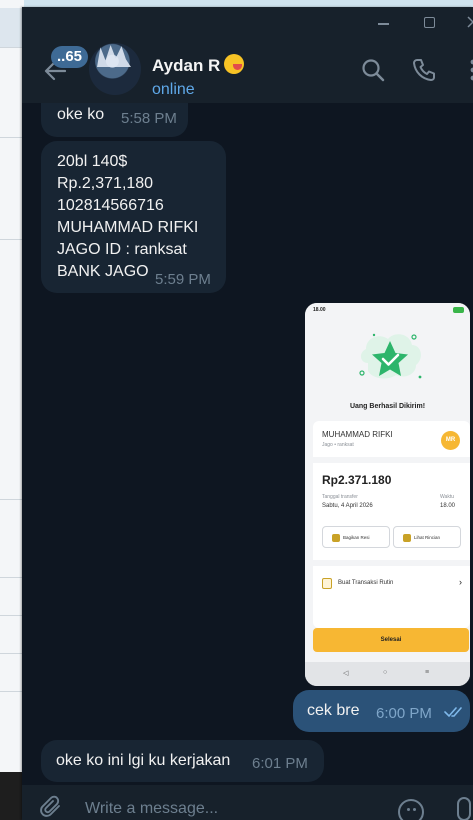 The height and width of the screenshot is (820, 473). What do you see at coordinates (373, 70) in the screenshot?
I see `search-icon` at bounding box center [373, 70].